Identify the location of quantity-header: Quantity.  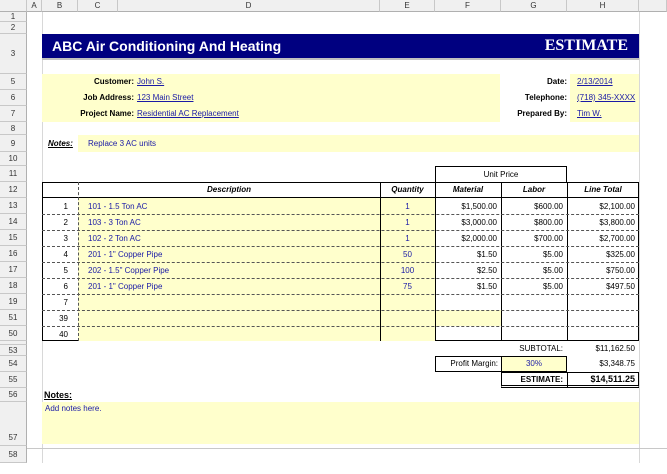
(407, 189).